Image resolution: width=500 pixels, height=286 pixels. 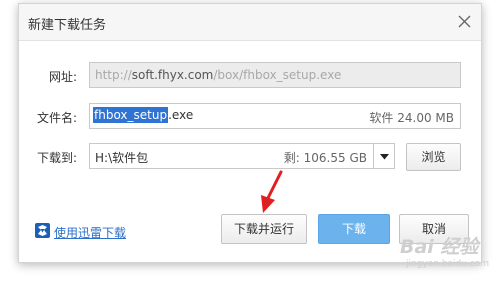 I want to click on cancel-button: 取消, so click(x=434, y=229).